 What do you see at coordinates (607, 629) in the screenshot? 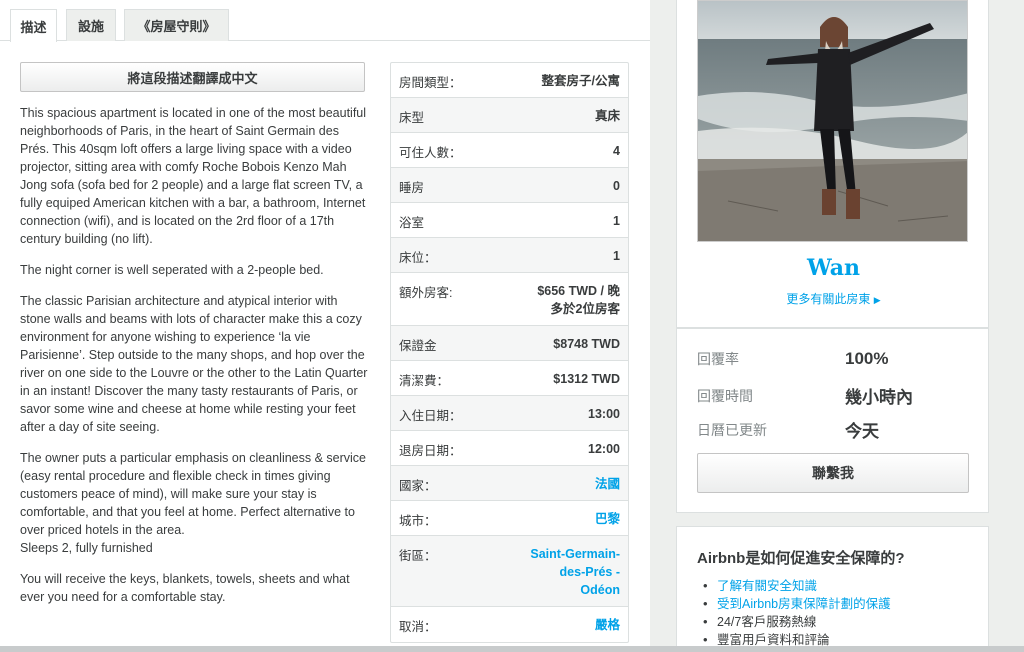
I see `detail-value-link: 嚴格` at bounding box center [607, 629].